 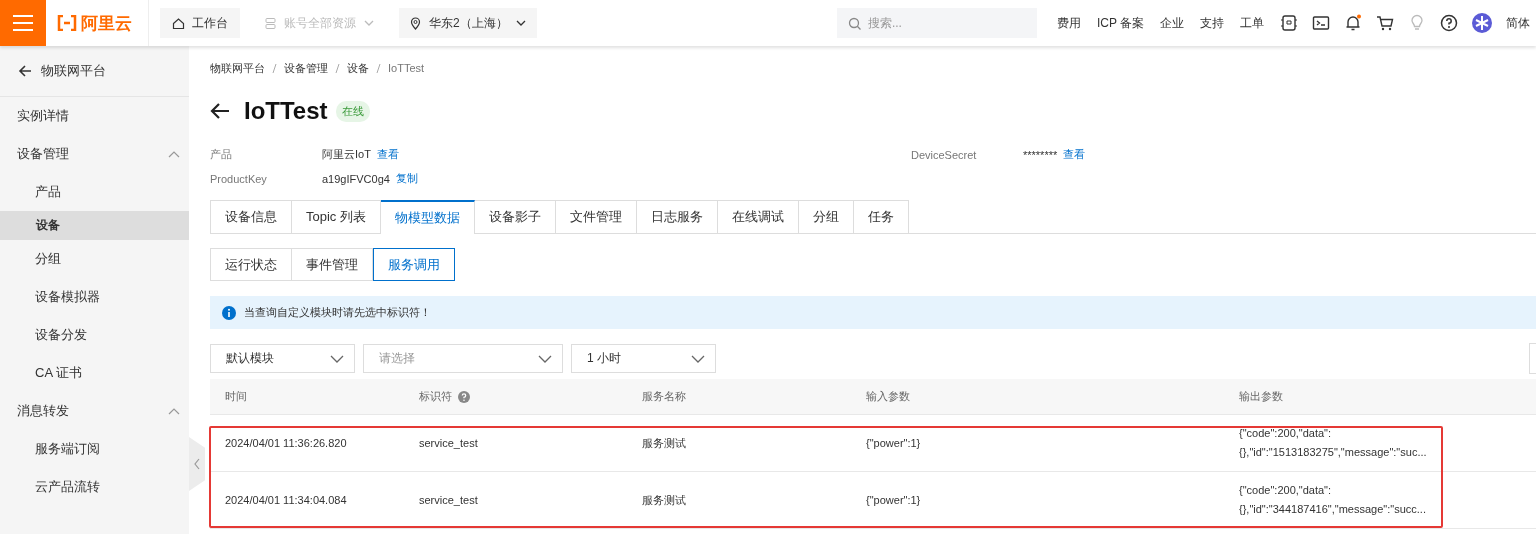 I want to click on field-label: 产品, so click(x=221, y=154).